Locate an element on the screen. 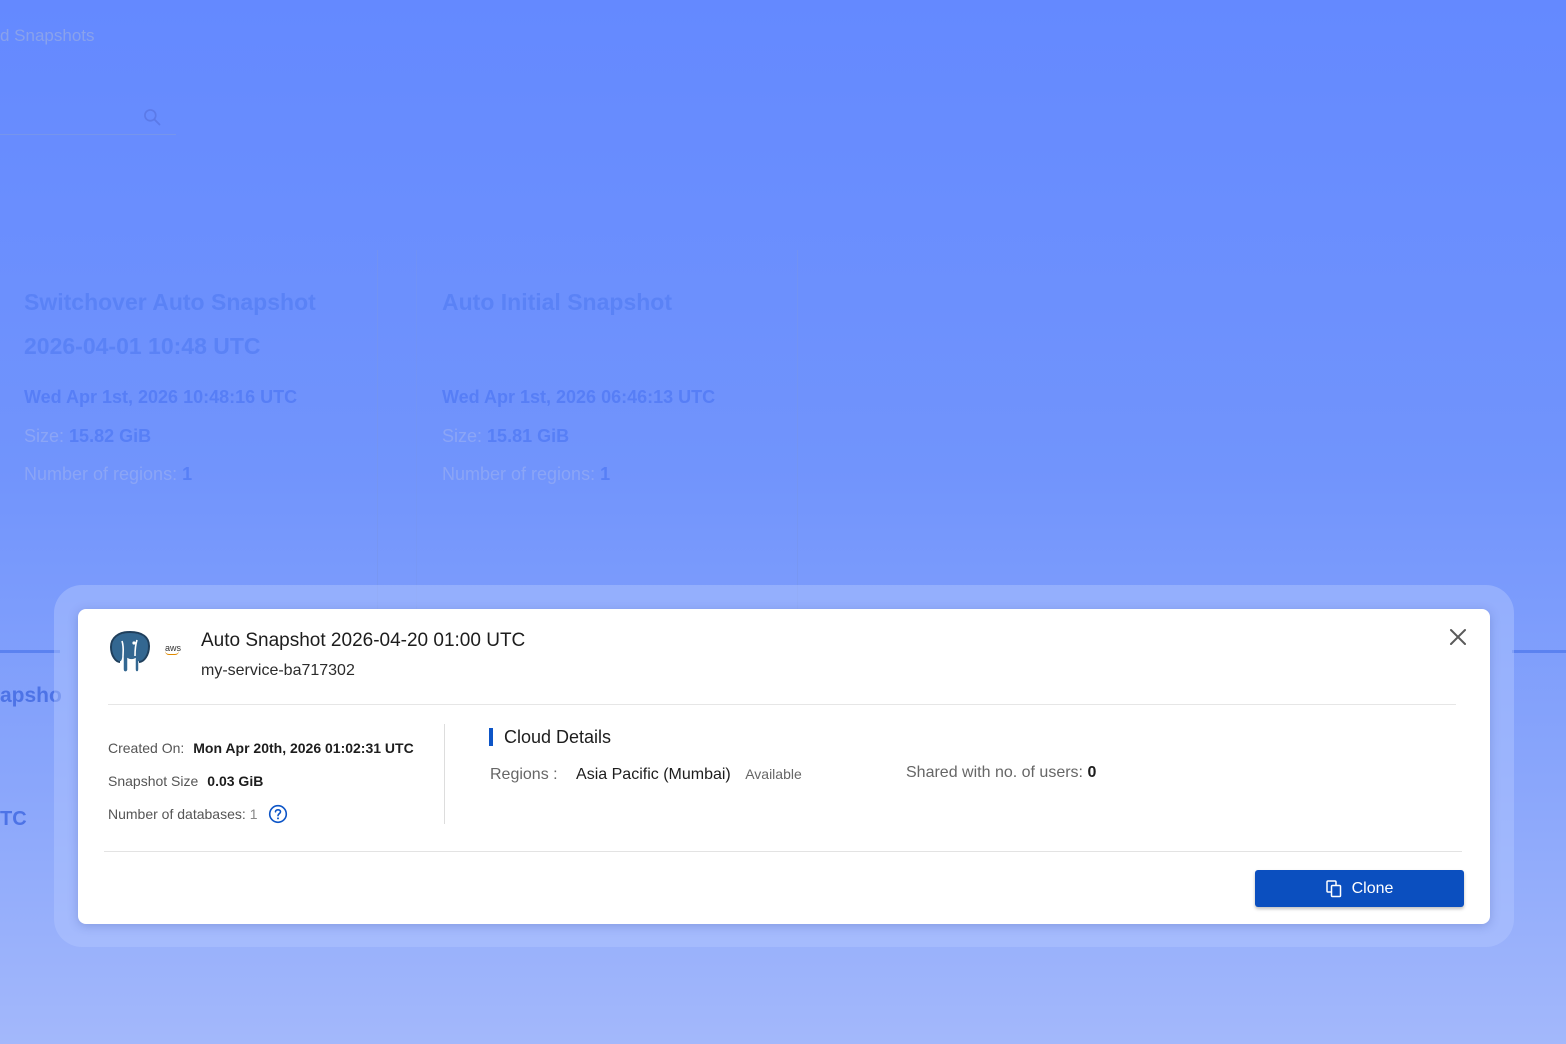  cloud-details-heading: Cloud Details is located at coordinates (550, 737).